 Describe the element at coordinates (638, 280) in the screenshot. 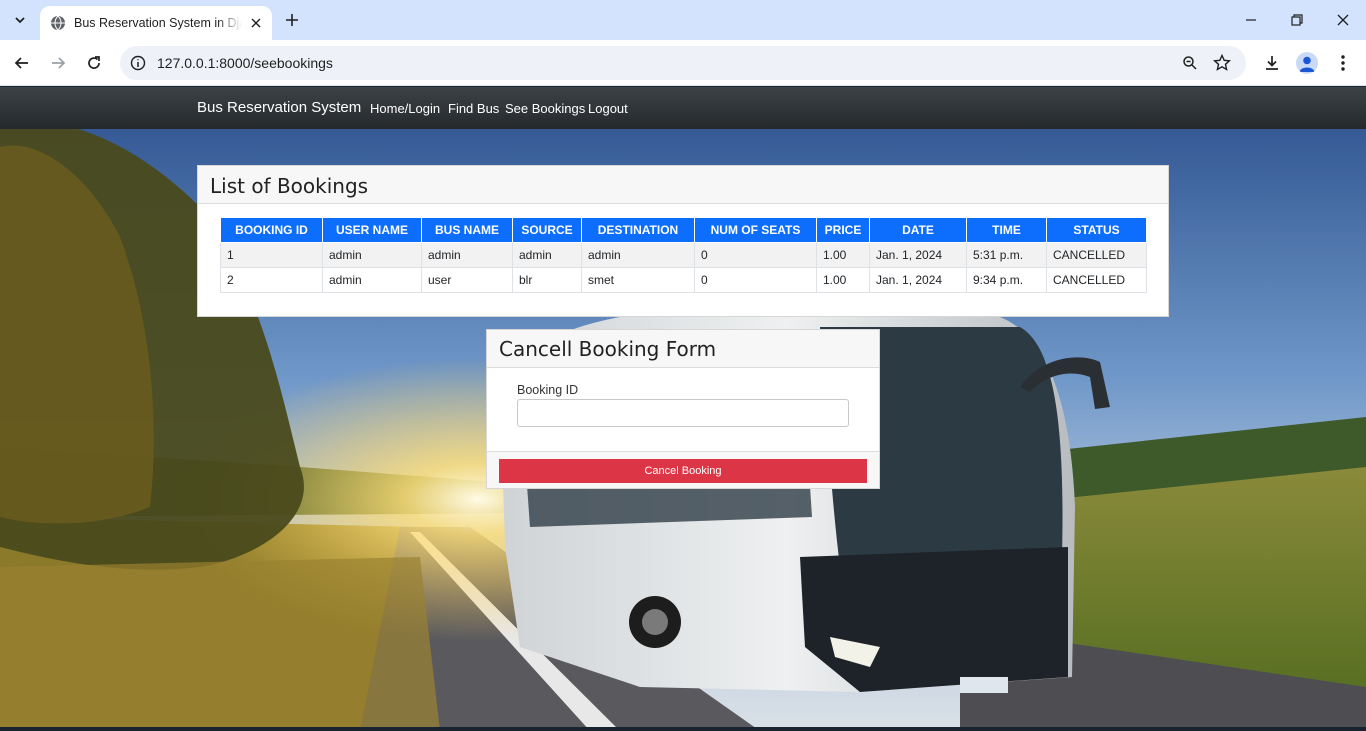

I see `table-cell: smet` at that location.